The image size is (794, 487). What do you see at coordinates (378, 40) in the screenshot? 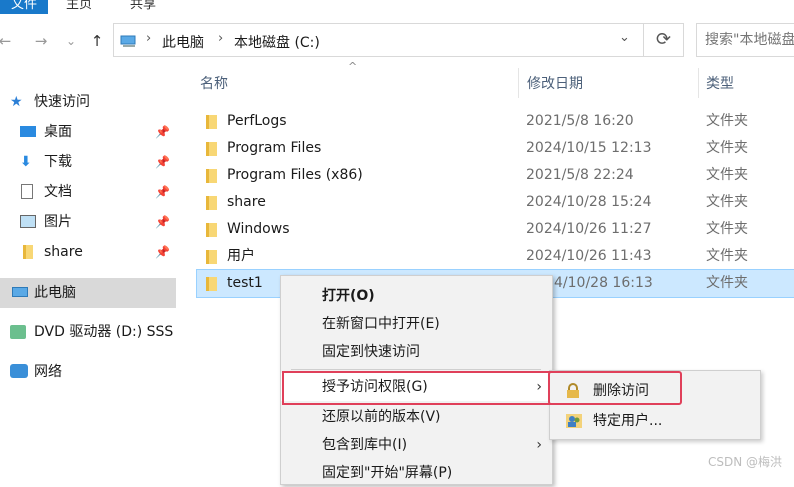
I see `address-bar: › 此电脑 › 本地磁盘 (C:) ⌄` at bounding box center [378, 40].